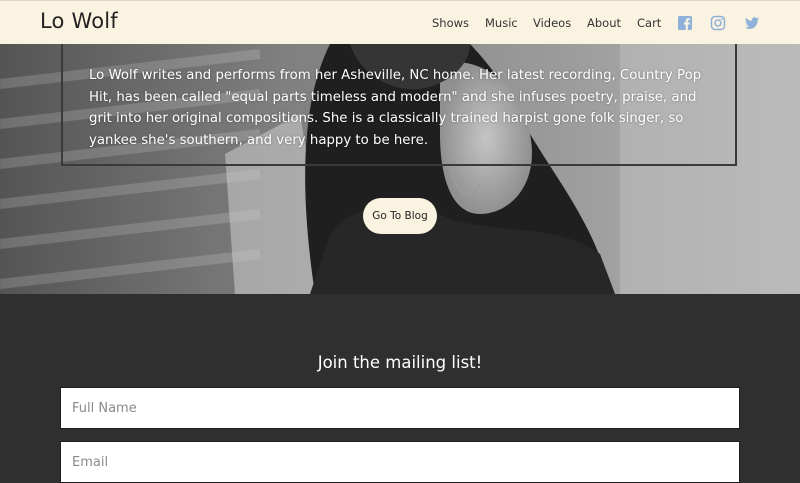  What do you see at coordinates (501, 23) in the screenshot?
I see `nav-item-music: Music` at bounding box center [501, 23].